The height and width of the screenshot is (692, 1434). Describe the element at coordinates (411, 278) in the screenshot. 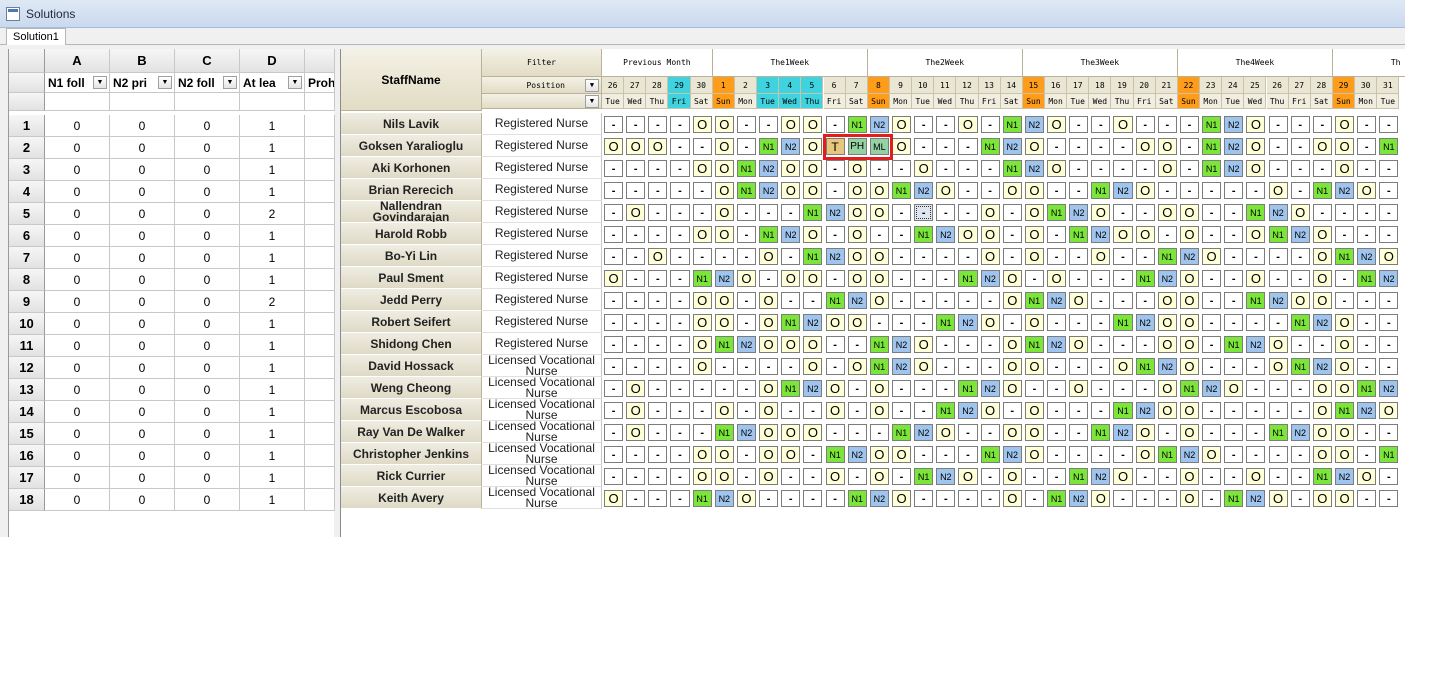

I see `staff-name: Paul Sment` at that location.